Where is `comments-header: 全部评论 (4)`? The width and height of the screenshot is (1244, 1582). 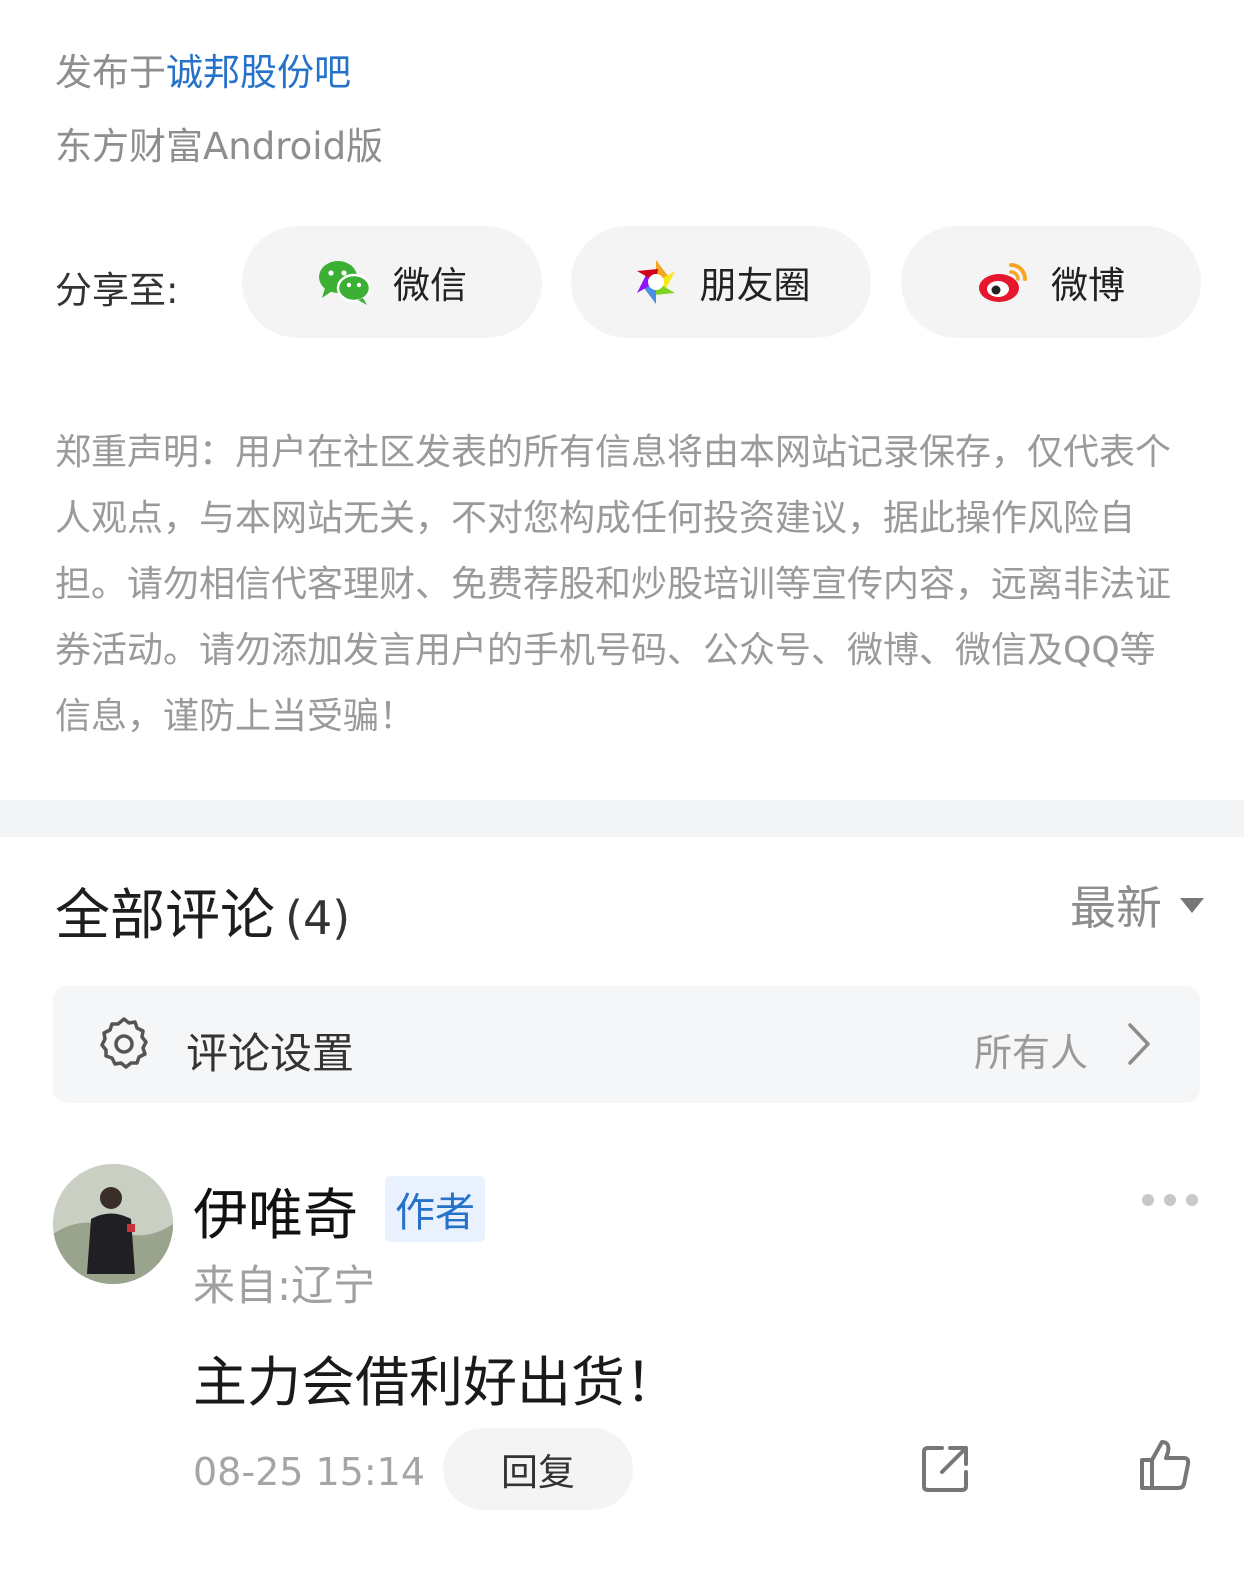 comments-header: 全部评论 (4) is located at coordinates (202, 910).